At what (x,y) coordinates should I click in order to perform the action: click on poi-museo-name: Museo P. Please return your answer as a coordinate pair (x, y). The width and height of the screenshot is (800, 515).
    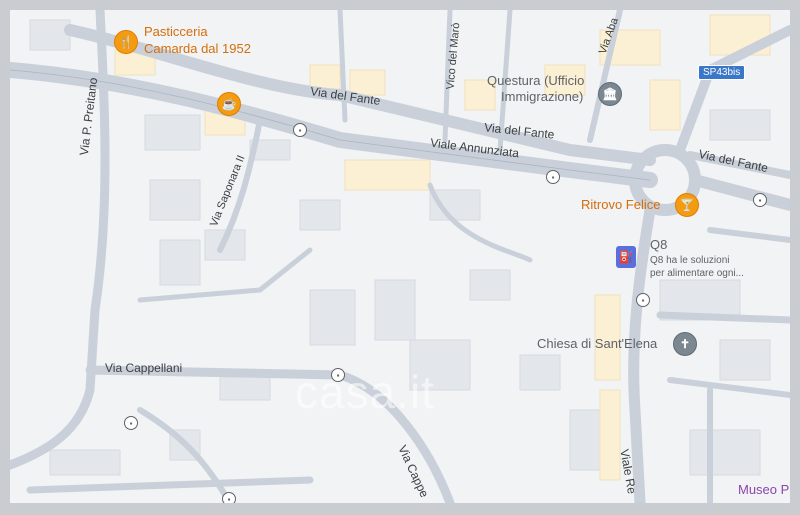
    Looking at the image, I should click on (763, 489).